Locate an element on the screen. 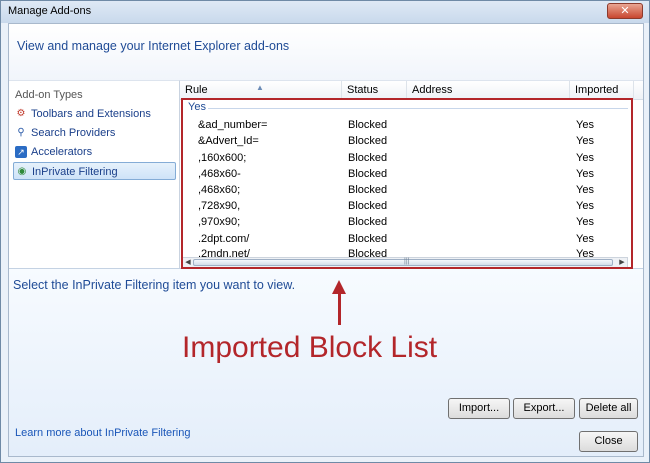  annotation-label: Imported Block List is located at coordinates (310, 347).